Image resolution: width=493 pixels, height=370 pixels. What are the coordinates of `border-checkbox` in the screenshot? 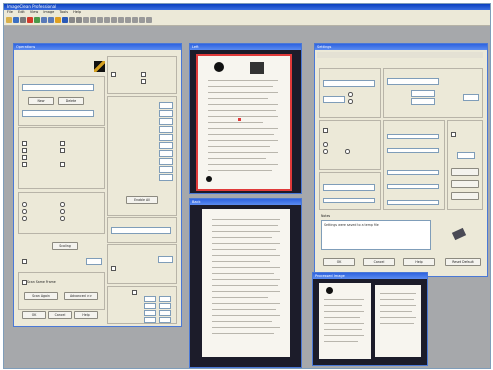 It's located at (24, 164).